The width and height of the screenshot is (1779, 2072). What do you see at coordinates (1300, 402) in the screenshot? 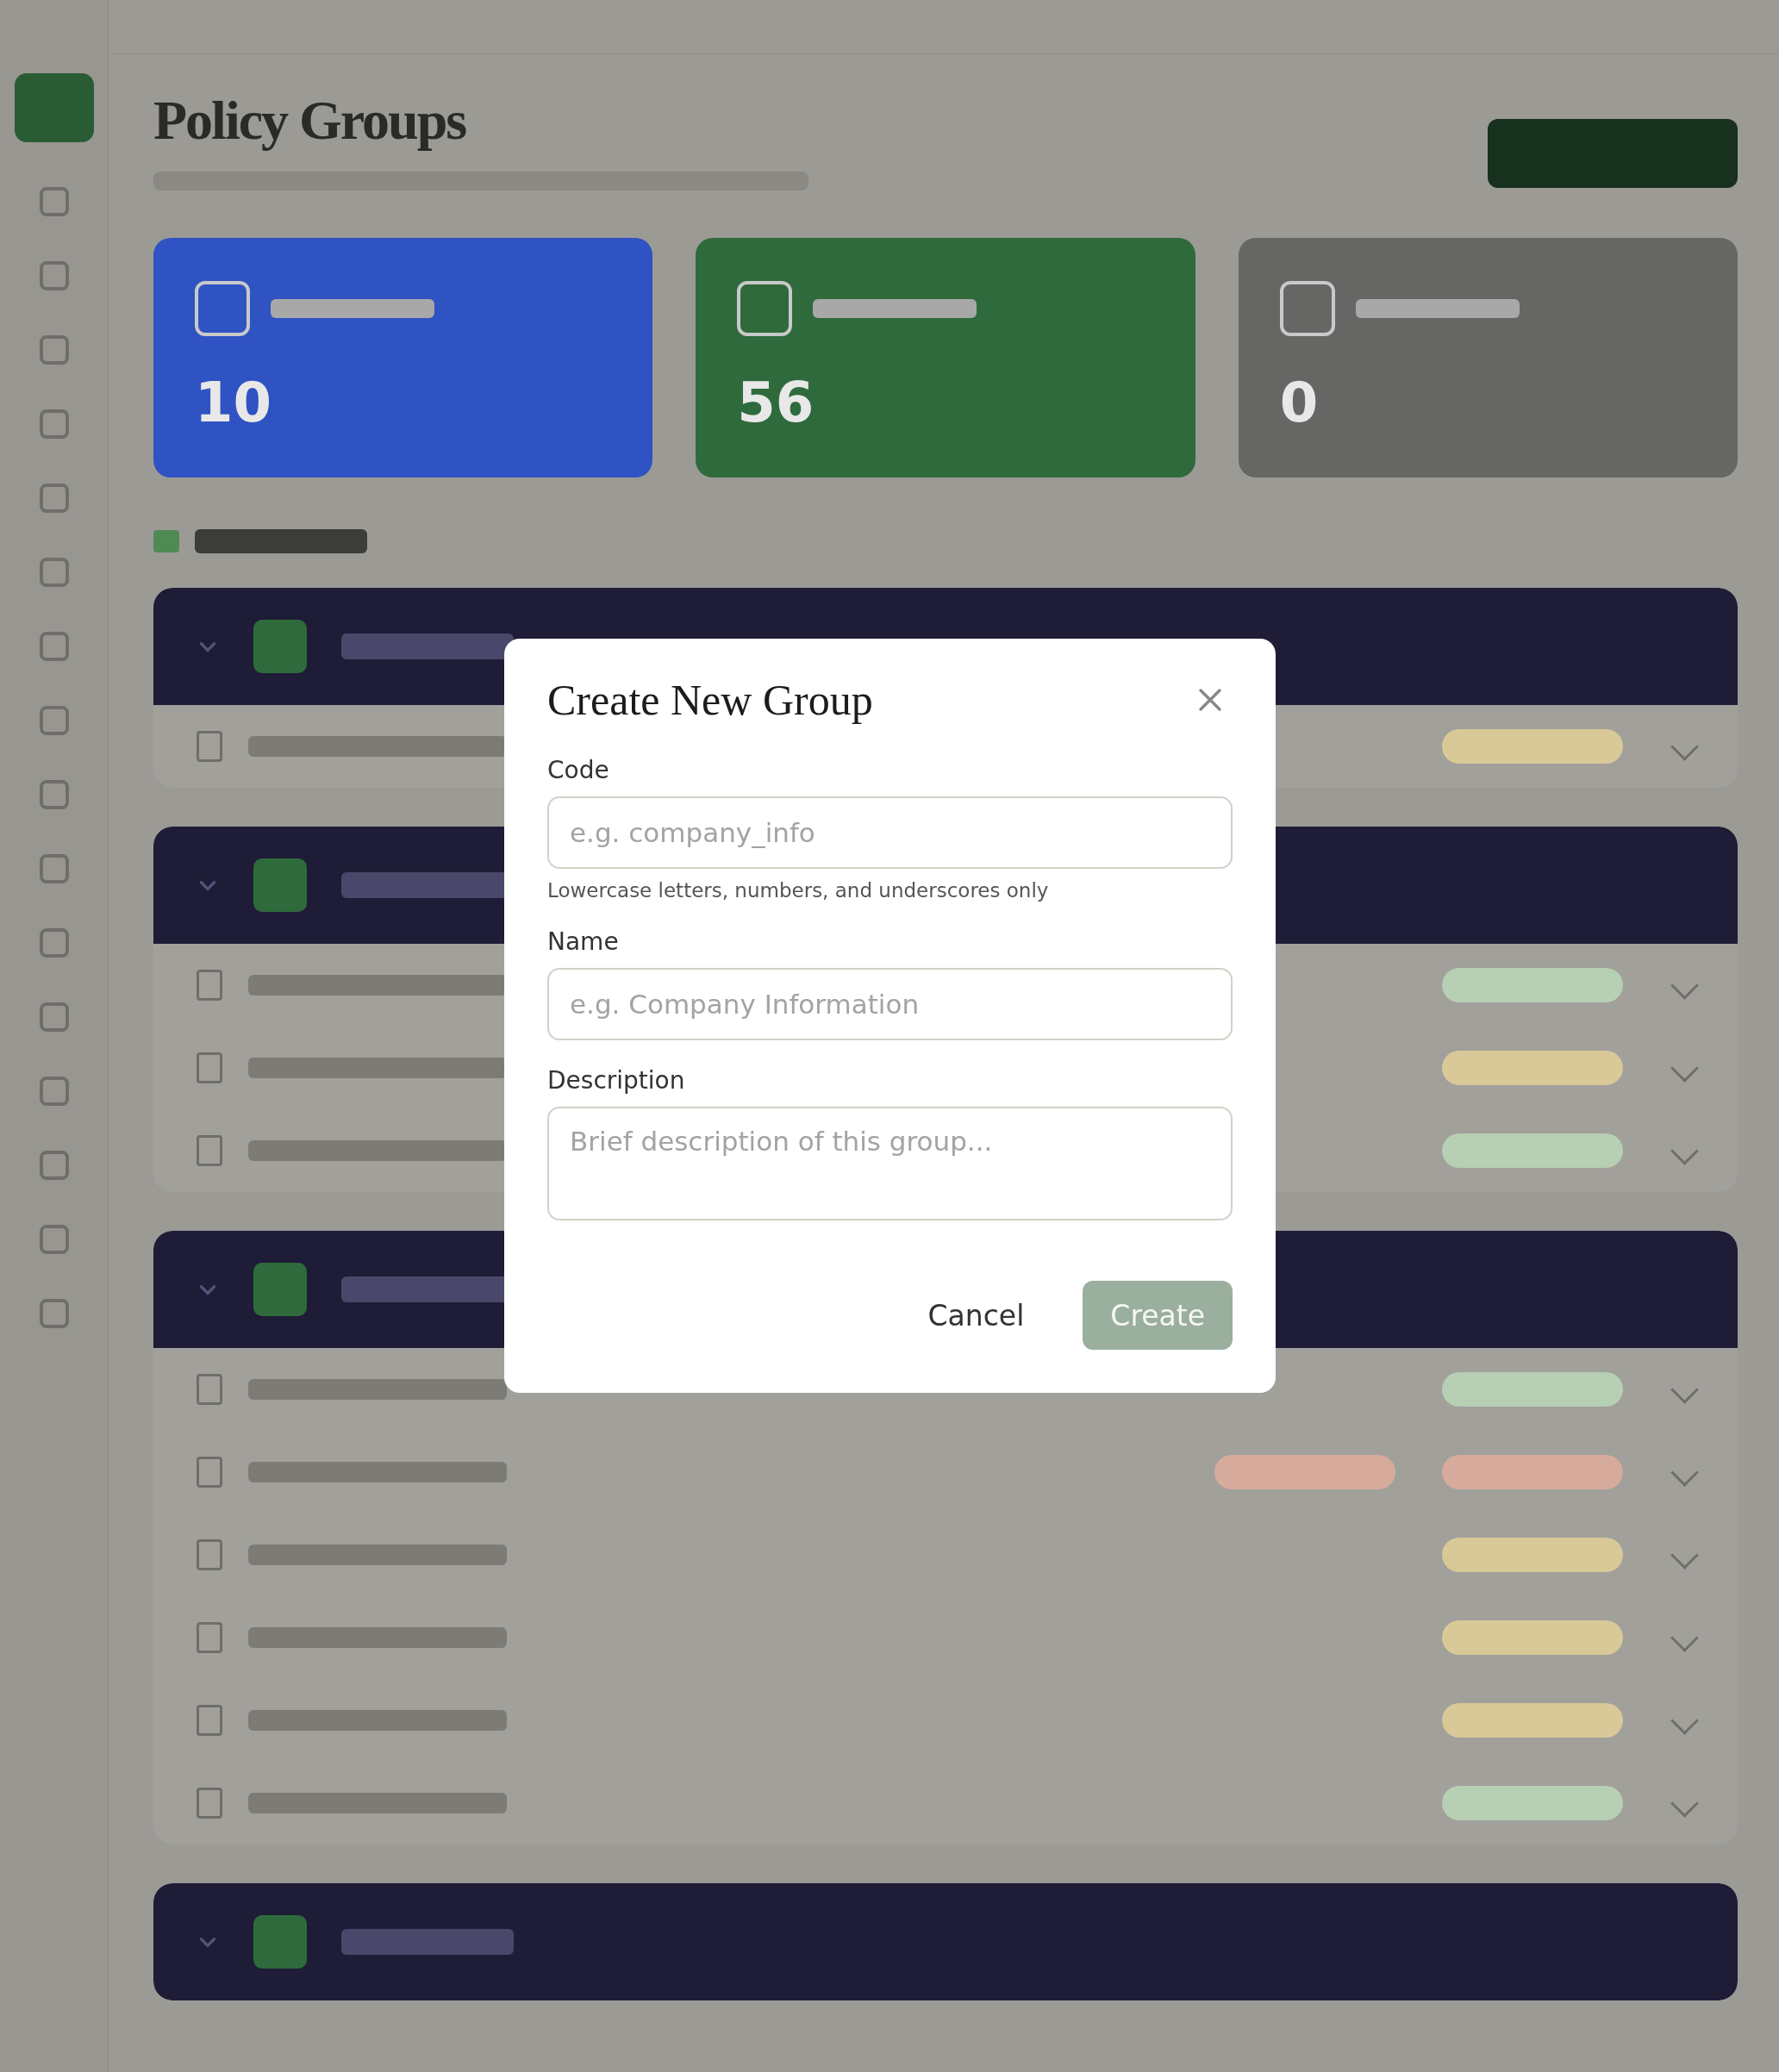
I see `stat-value: 0` at bounding box center [1300, 402].